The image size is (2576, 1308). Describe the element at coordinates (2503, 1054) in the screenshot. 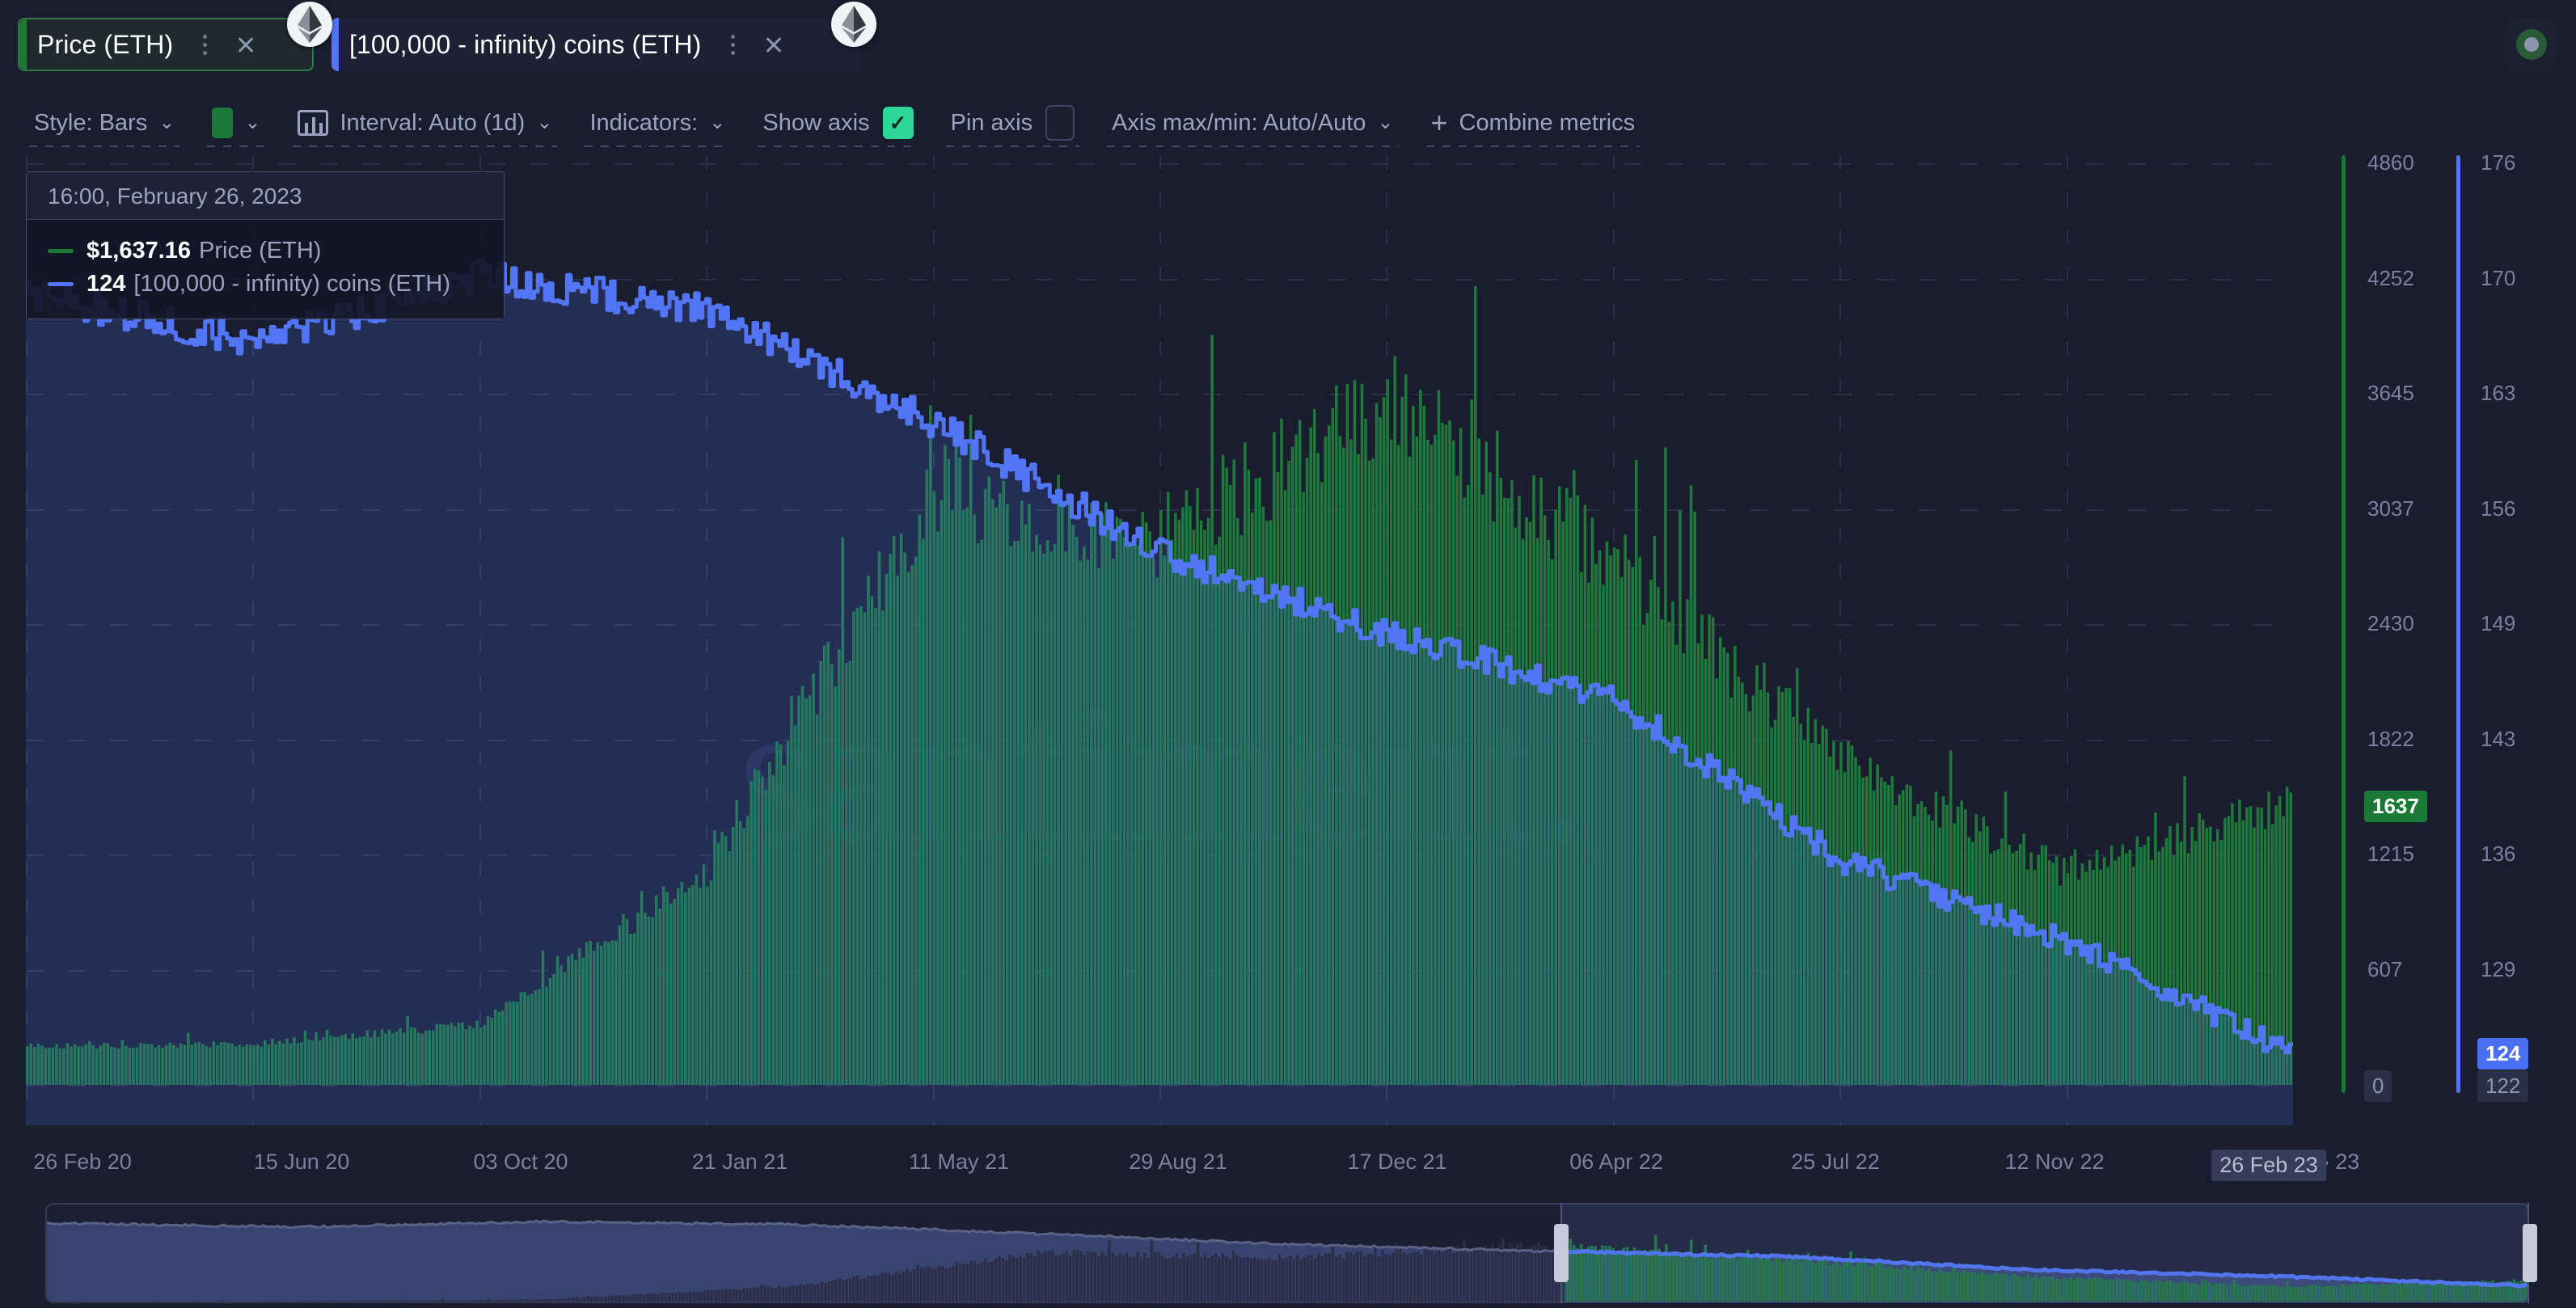

I see `holders-current-badge: 124` at that location.